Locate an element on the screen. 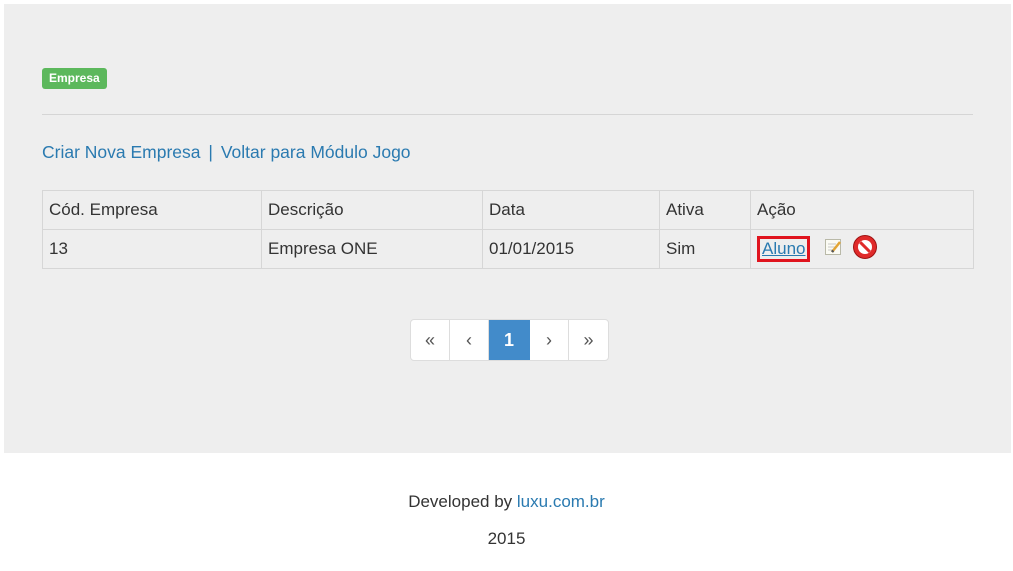  table-header-row: Cód. Empresa Descrição Data Ativa Ação is located at coordinates (508, 210).